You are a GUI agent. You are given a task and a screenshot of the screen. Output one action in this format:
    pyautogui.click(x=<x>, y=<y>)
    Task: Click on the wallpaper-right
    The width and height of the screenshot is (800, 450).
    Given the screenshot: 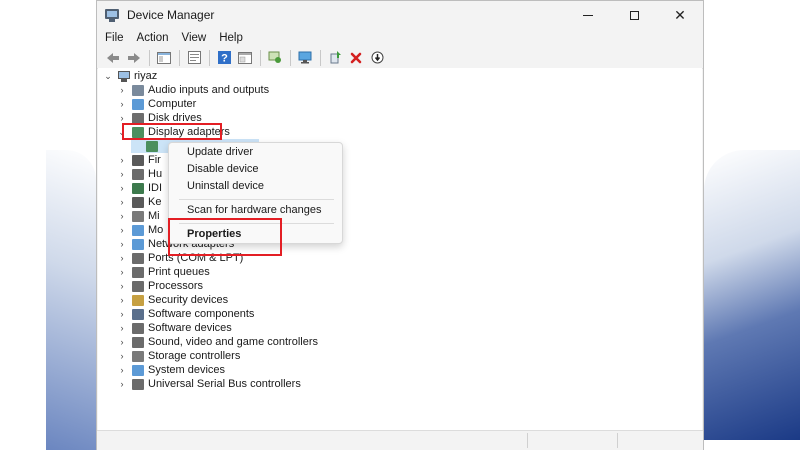 What is the action you would take?
    pyautogui.click(x=752, y=295)
    